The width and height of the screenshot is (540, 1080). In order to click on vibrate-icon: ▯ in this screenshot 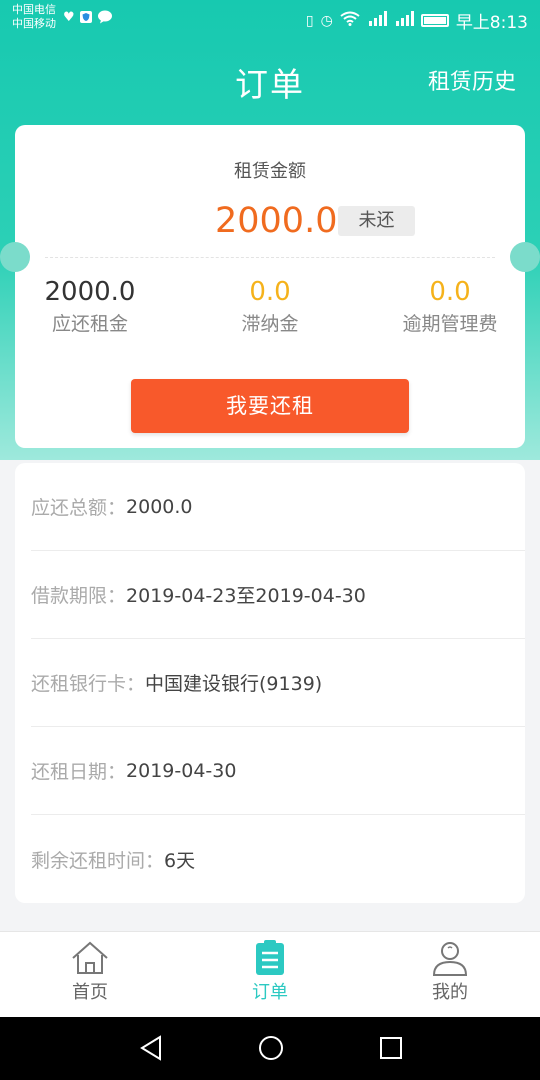, I will do `click(309, 20)`.